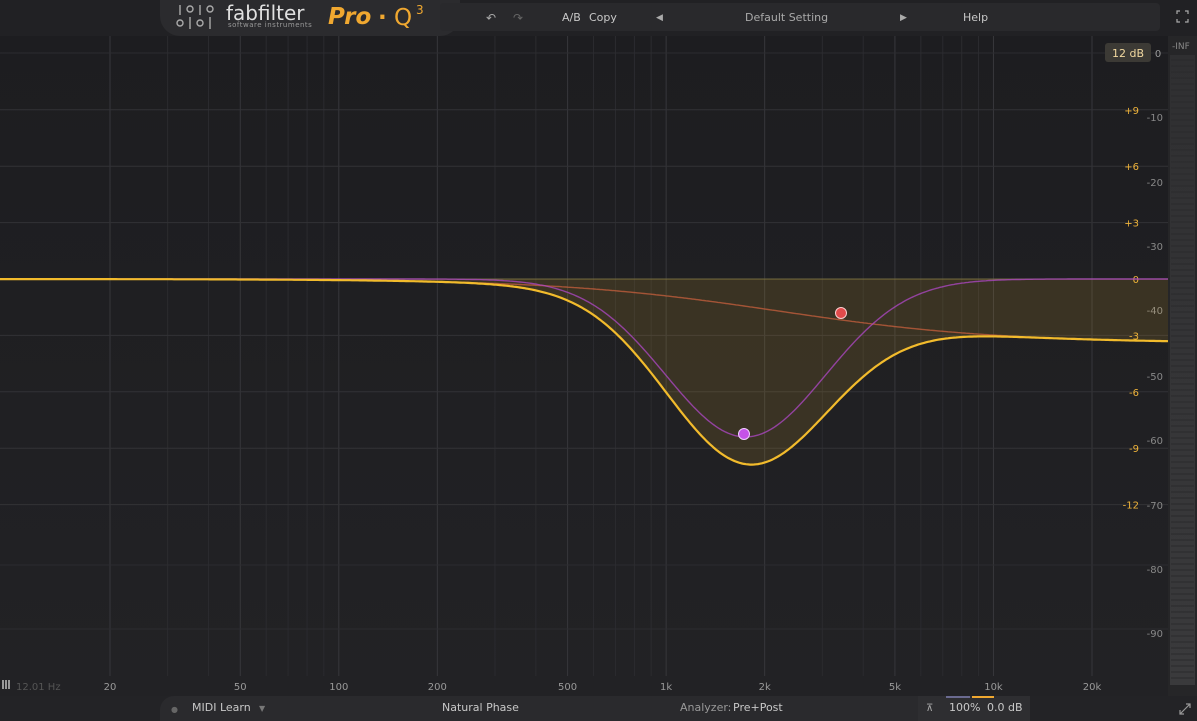  Describe the element at coordinates (1134, 393) in the screenshot. I see `gain-label: -6` at that location.